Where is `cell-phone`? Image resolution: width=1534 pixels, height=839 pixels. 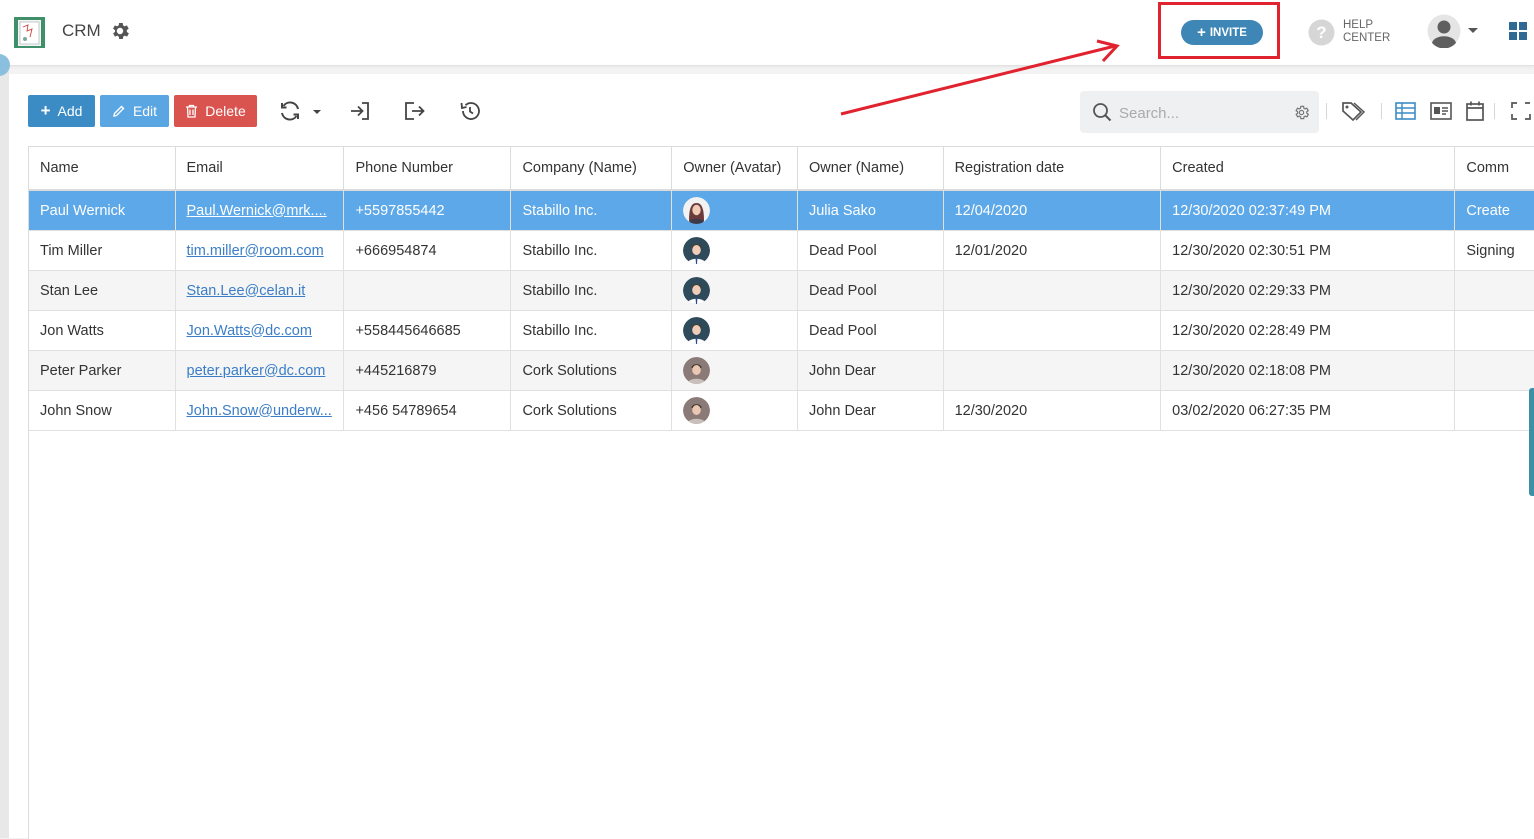
cell-phone is located at coordinates (427, 290).